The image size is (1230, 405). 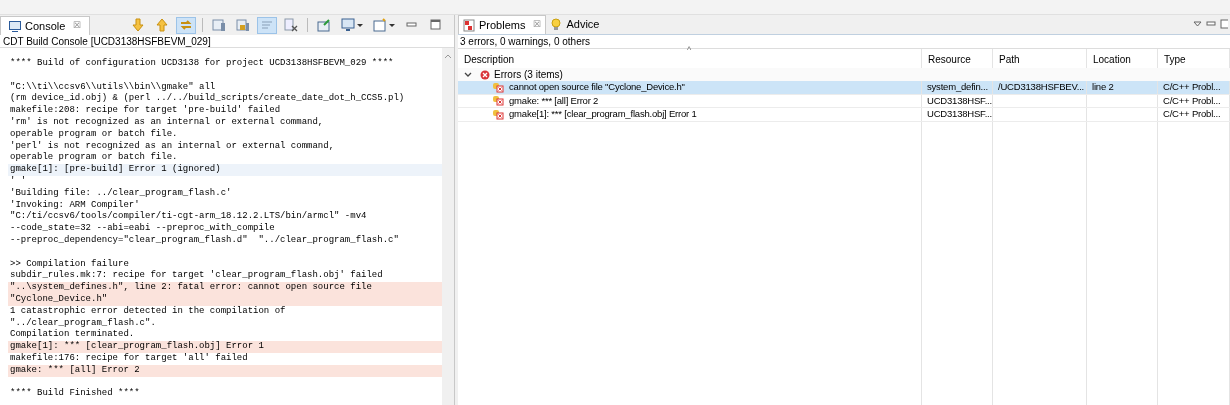 I want to click on monitor-icon, so click(x=348, y=25).